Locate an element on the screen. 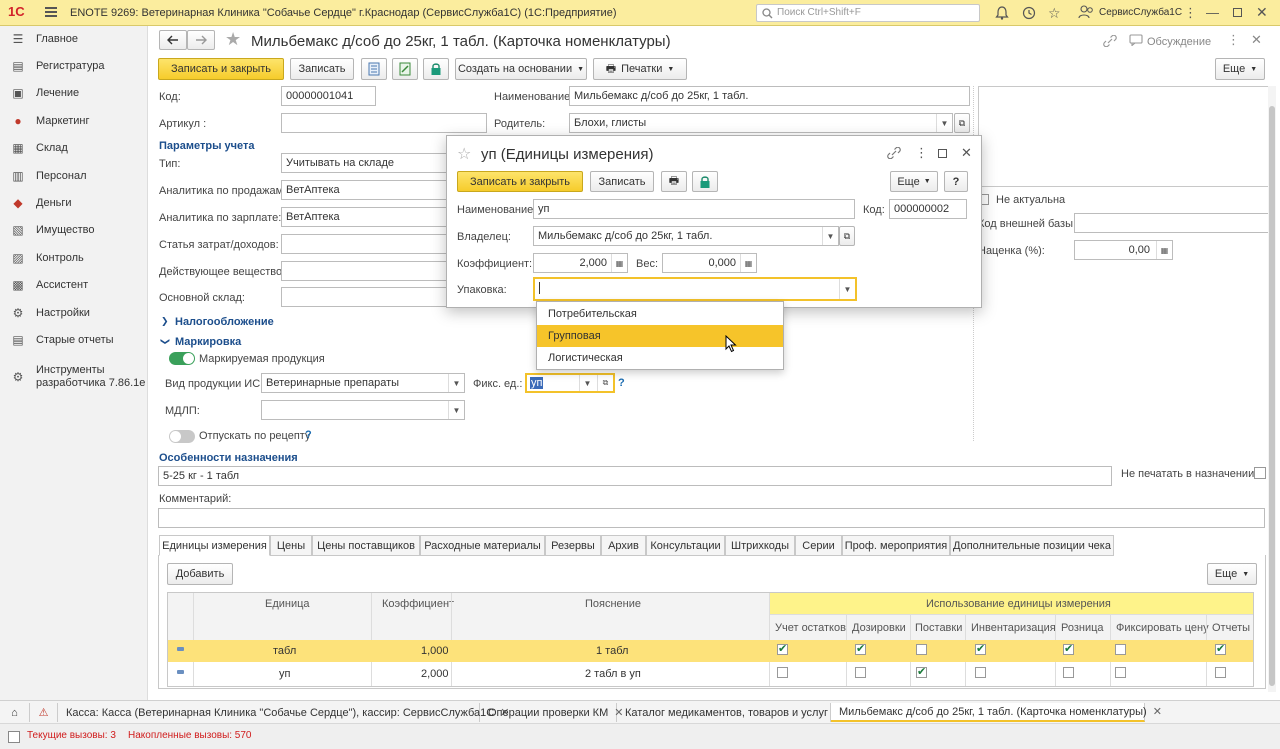  forward-button is located at coordinates (201, 40).